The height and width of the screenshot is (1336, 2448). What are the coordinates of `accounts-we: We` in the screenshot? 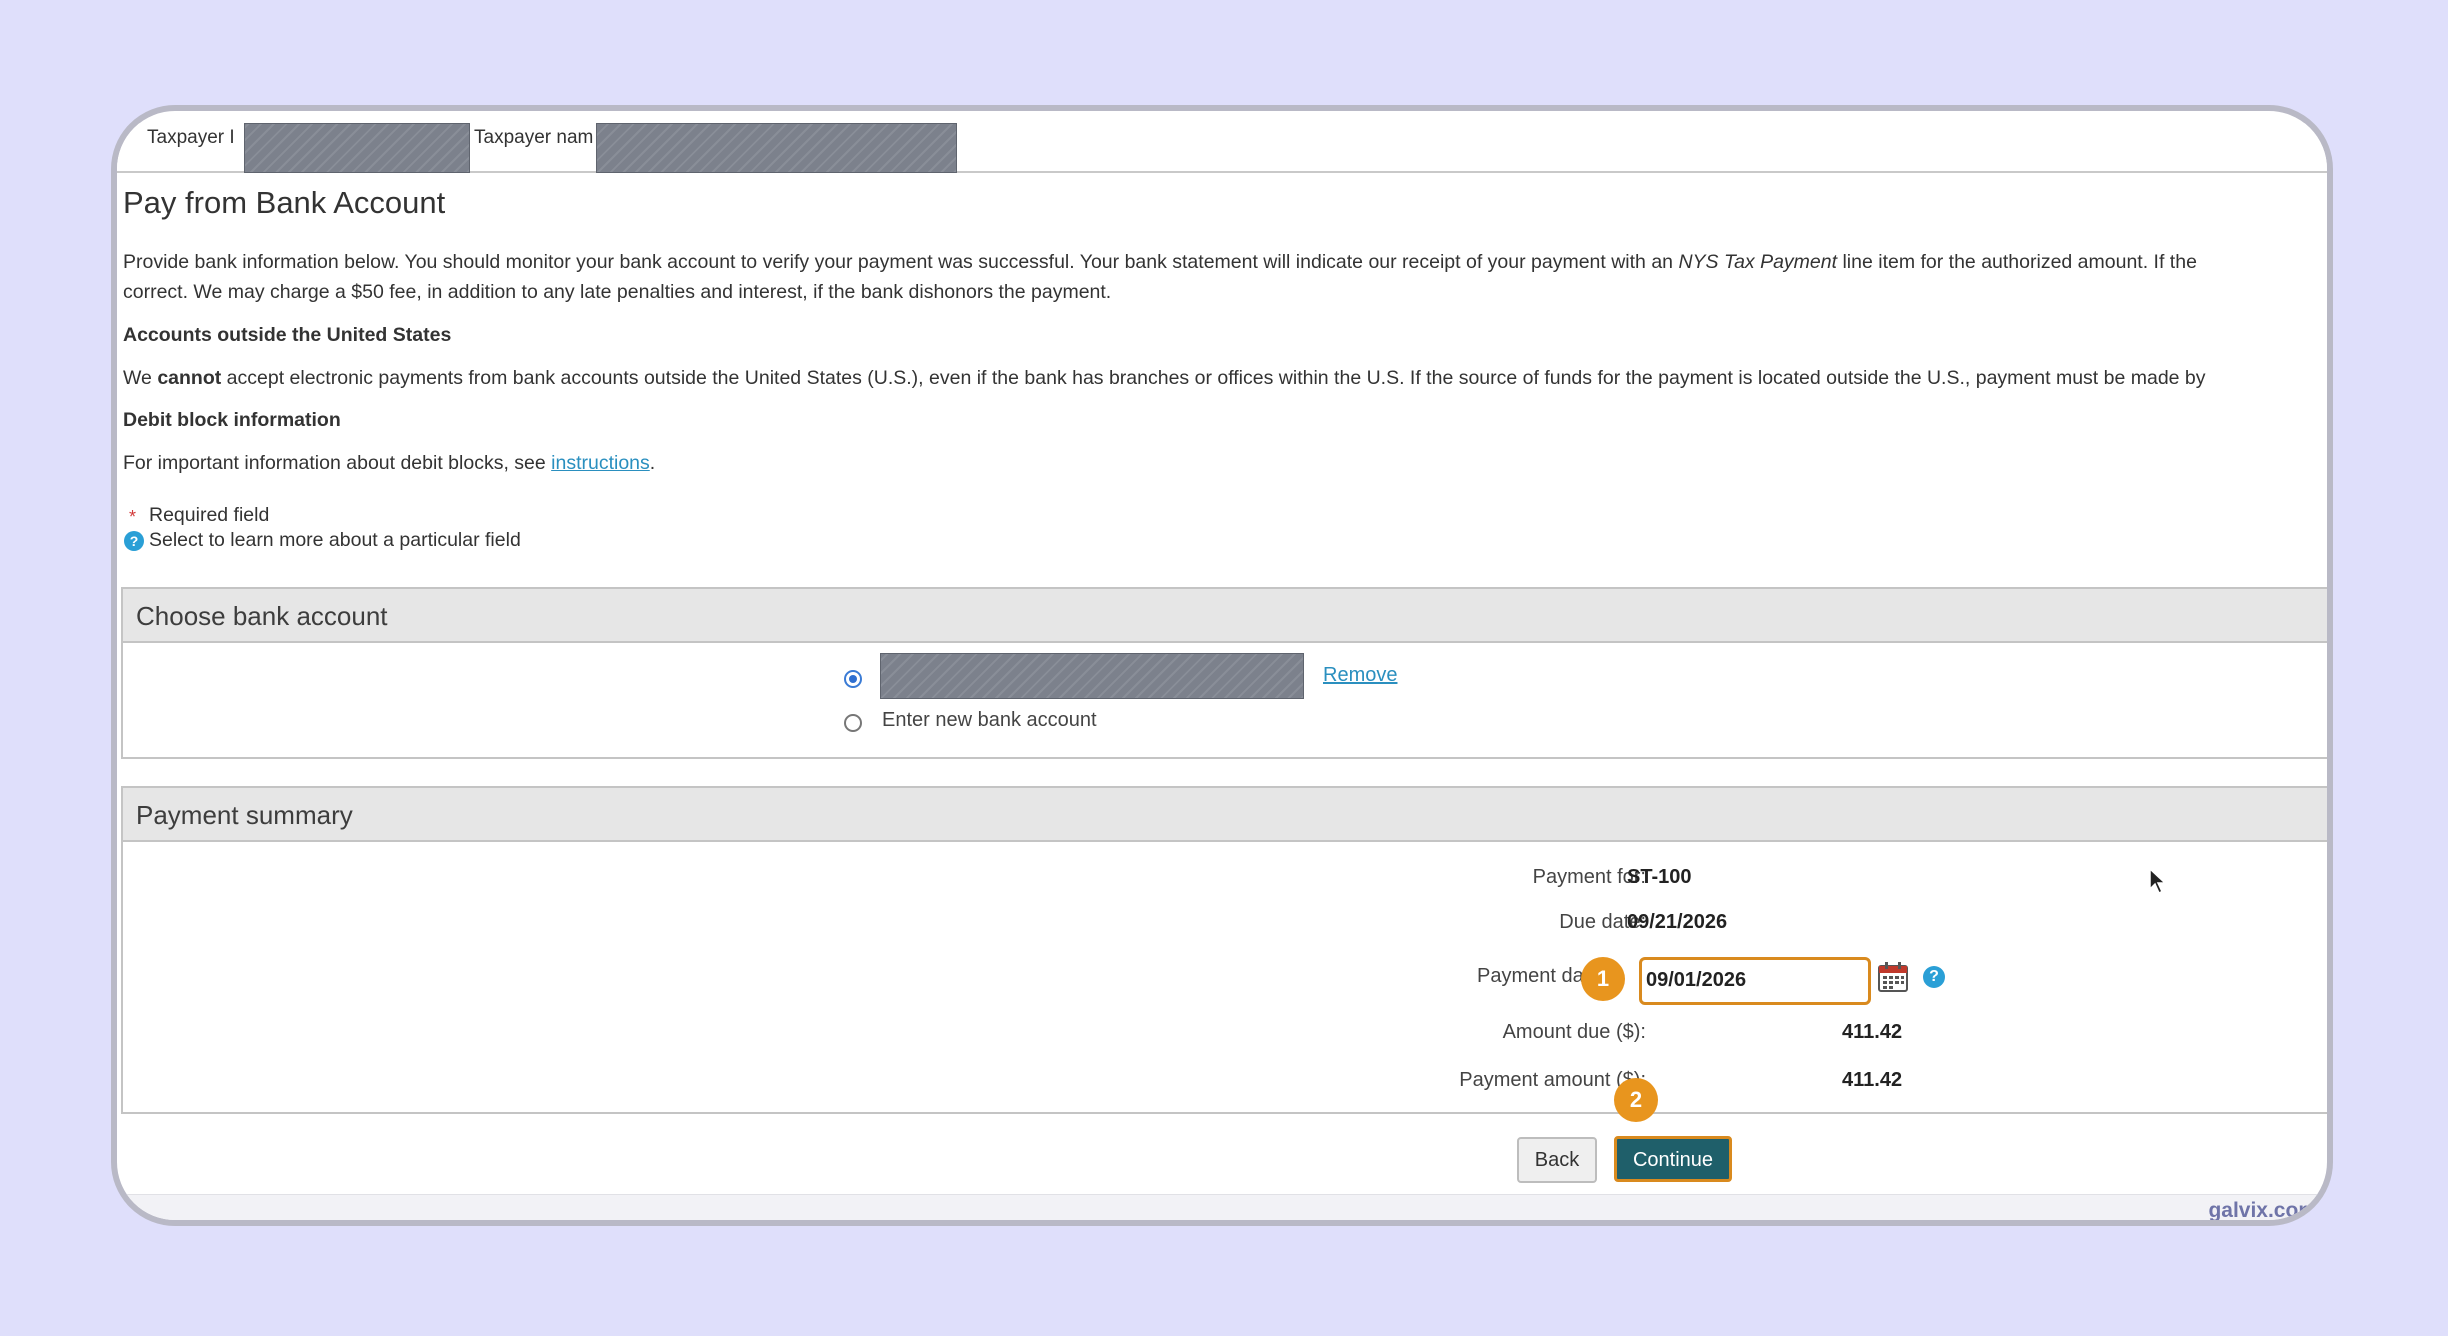 It's located at (140, 378).